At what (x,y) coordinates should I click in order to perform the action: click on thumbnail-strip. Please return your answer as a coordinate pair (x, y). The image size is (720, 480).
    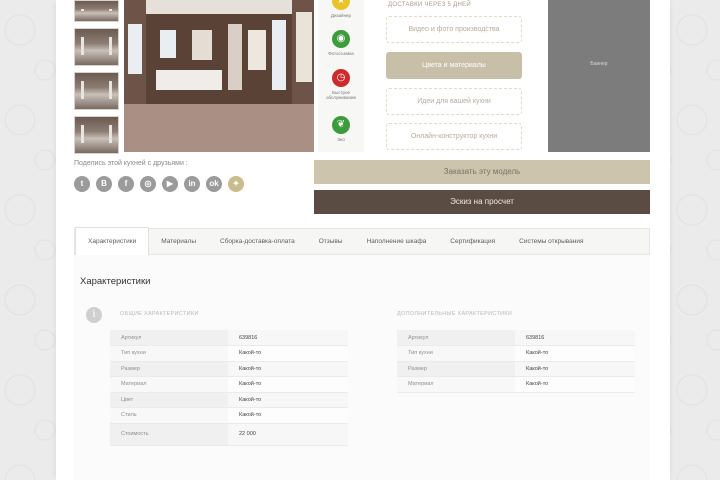
    Looking at the image, I should click on (96, 80).